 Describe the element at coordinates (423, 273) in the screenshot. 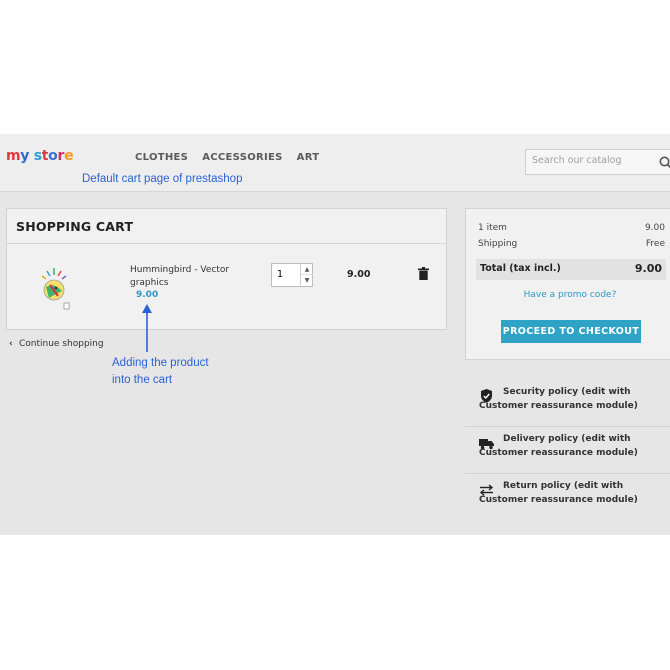

I see `trash-icon` at that location.